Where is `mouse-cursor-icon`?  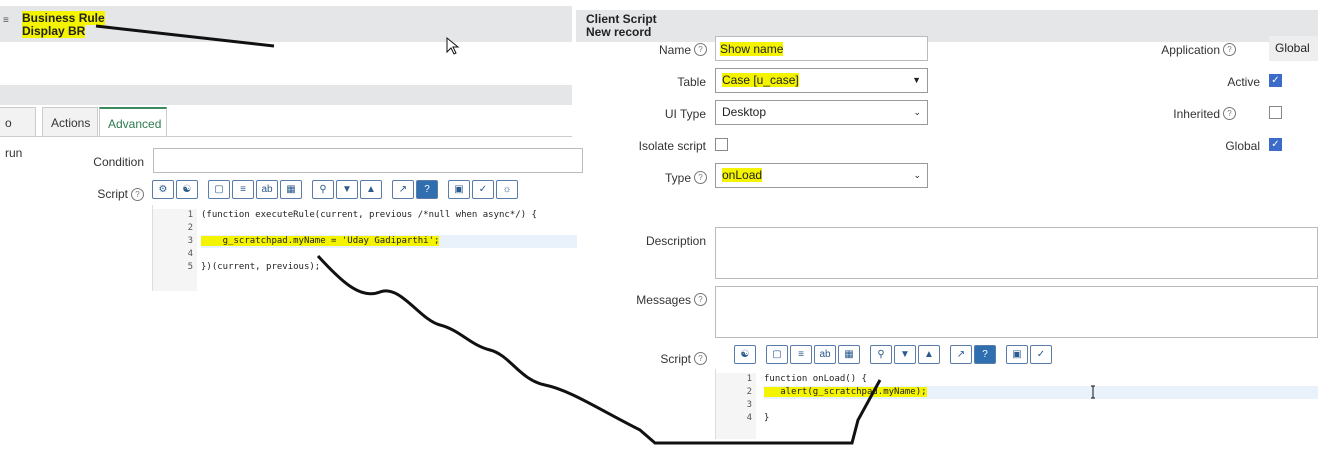
mouse-cursor-icon is located at coordinates (453, 45).